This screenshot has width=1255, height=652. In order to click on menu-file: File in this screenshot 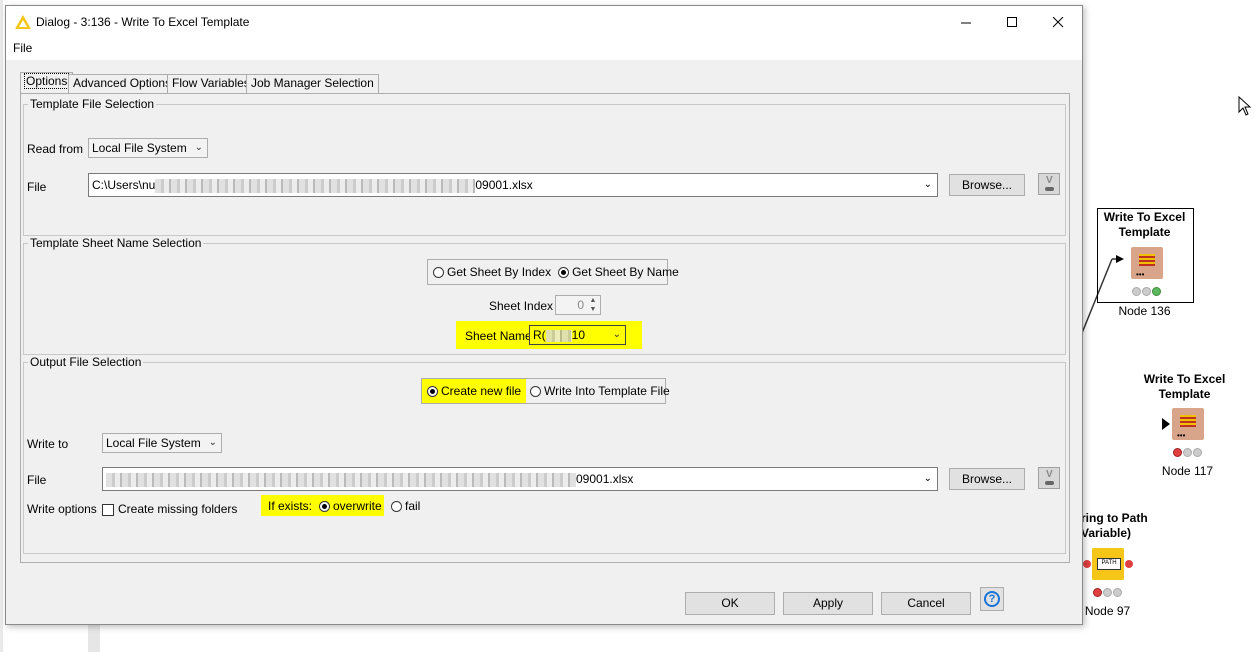, I will do `click(22, 48)`.